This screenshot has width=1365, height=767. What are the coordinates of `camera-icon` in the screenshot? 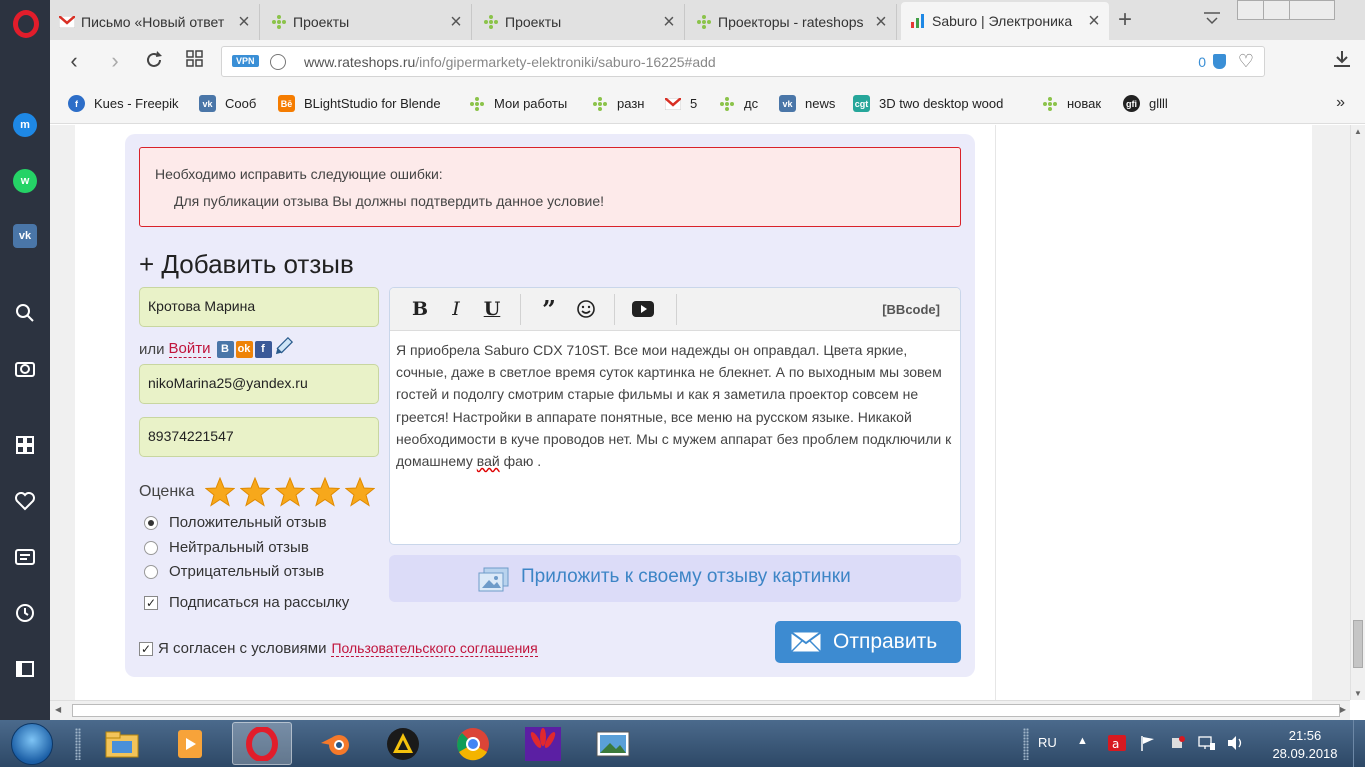 It's located at (25, 368).